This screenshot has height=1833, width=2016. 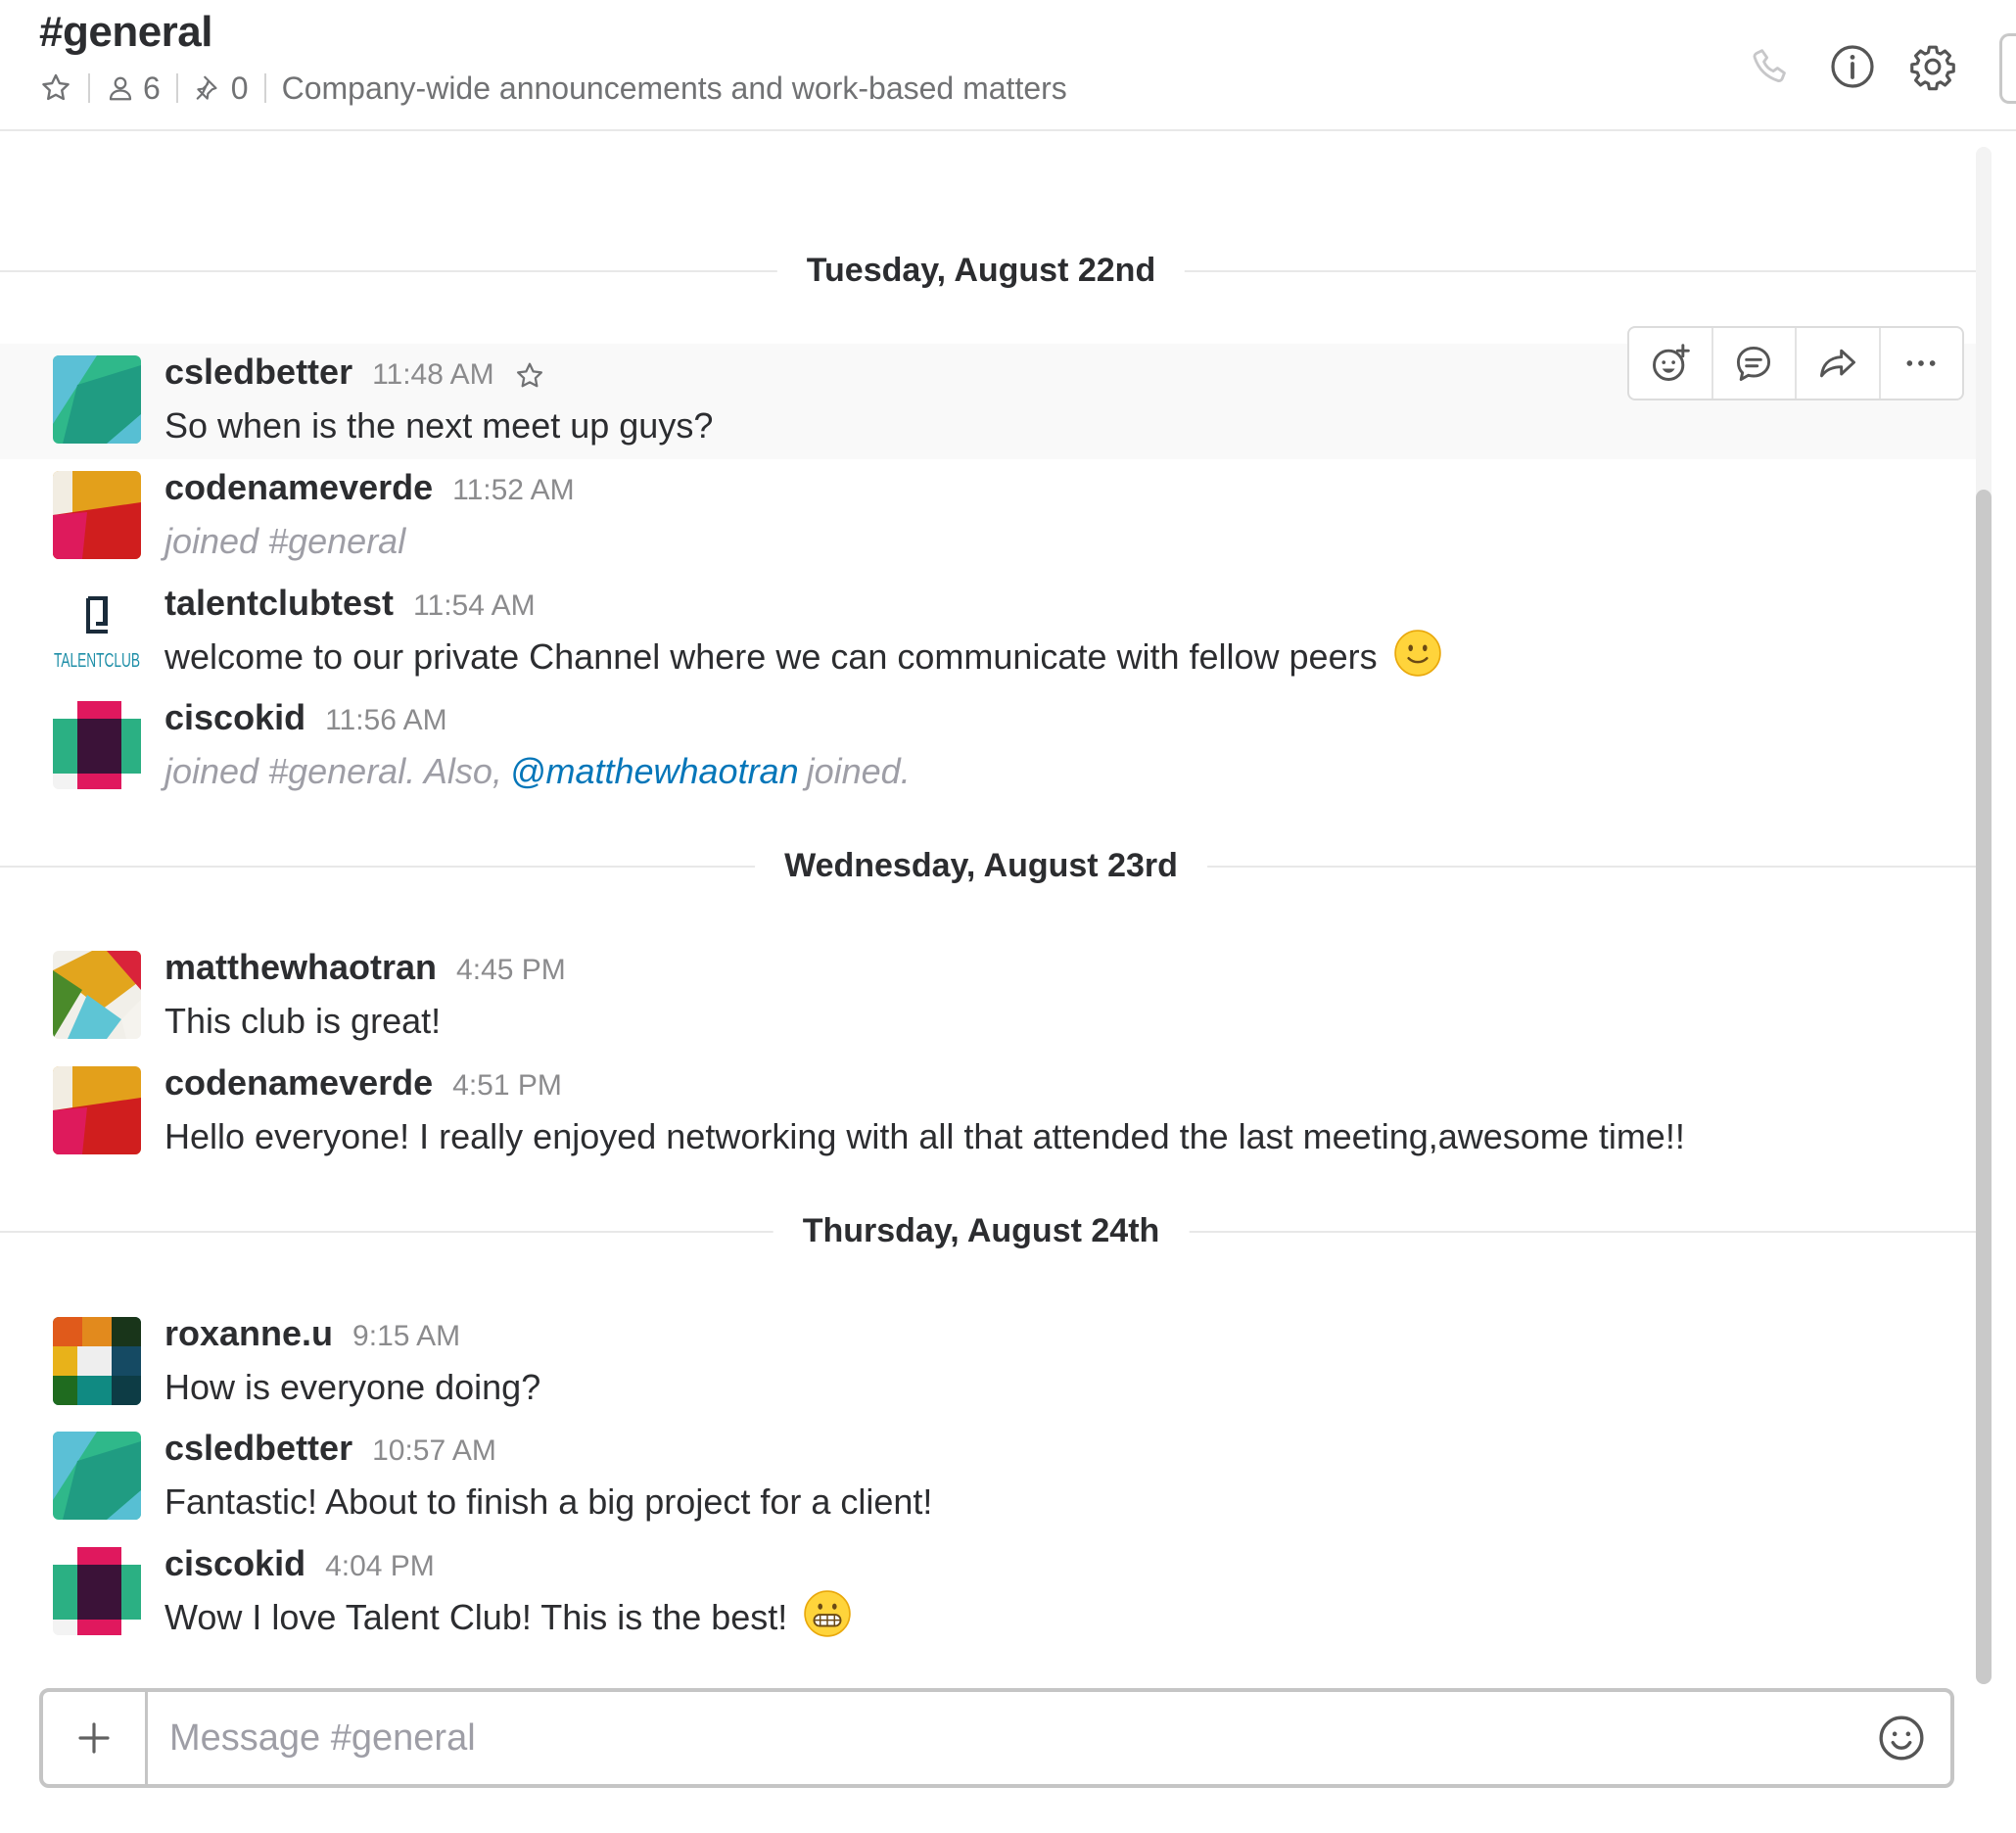 What do you see at coordinates (827, 1618) in the screenshot?
I see `grimacing-face-emoji` at bounding box center [827, 1618].